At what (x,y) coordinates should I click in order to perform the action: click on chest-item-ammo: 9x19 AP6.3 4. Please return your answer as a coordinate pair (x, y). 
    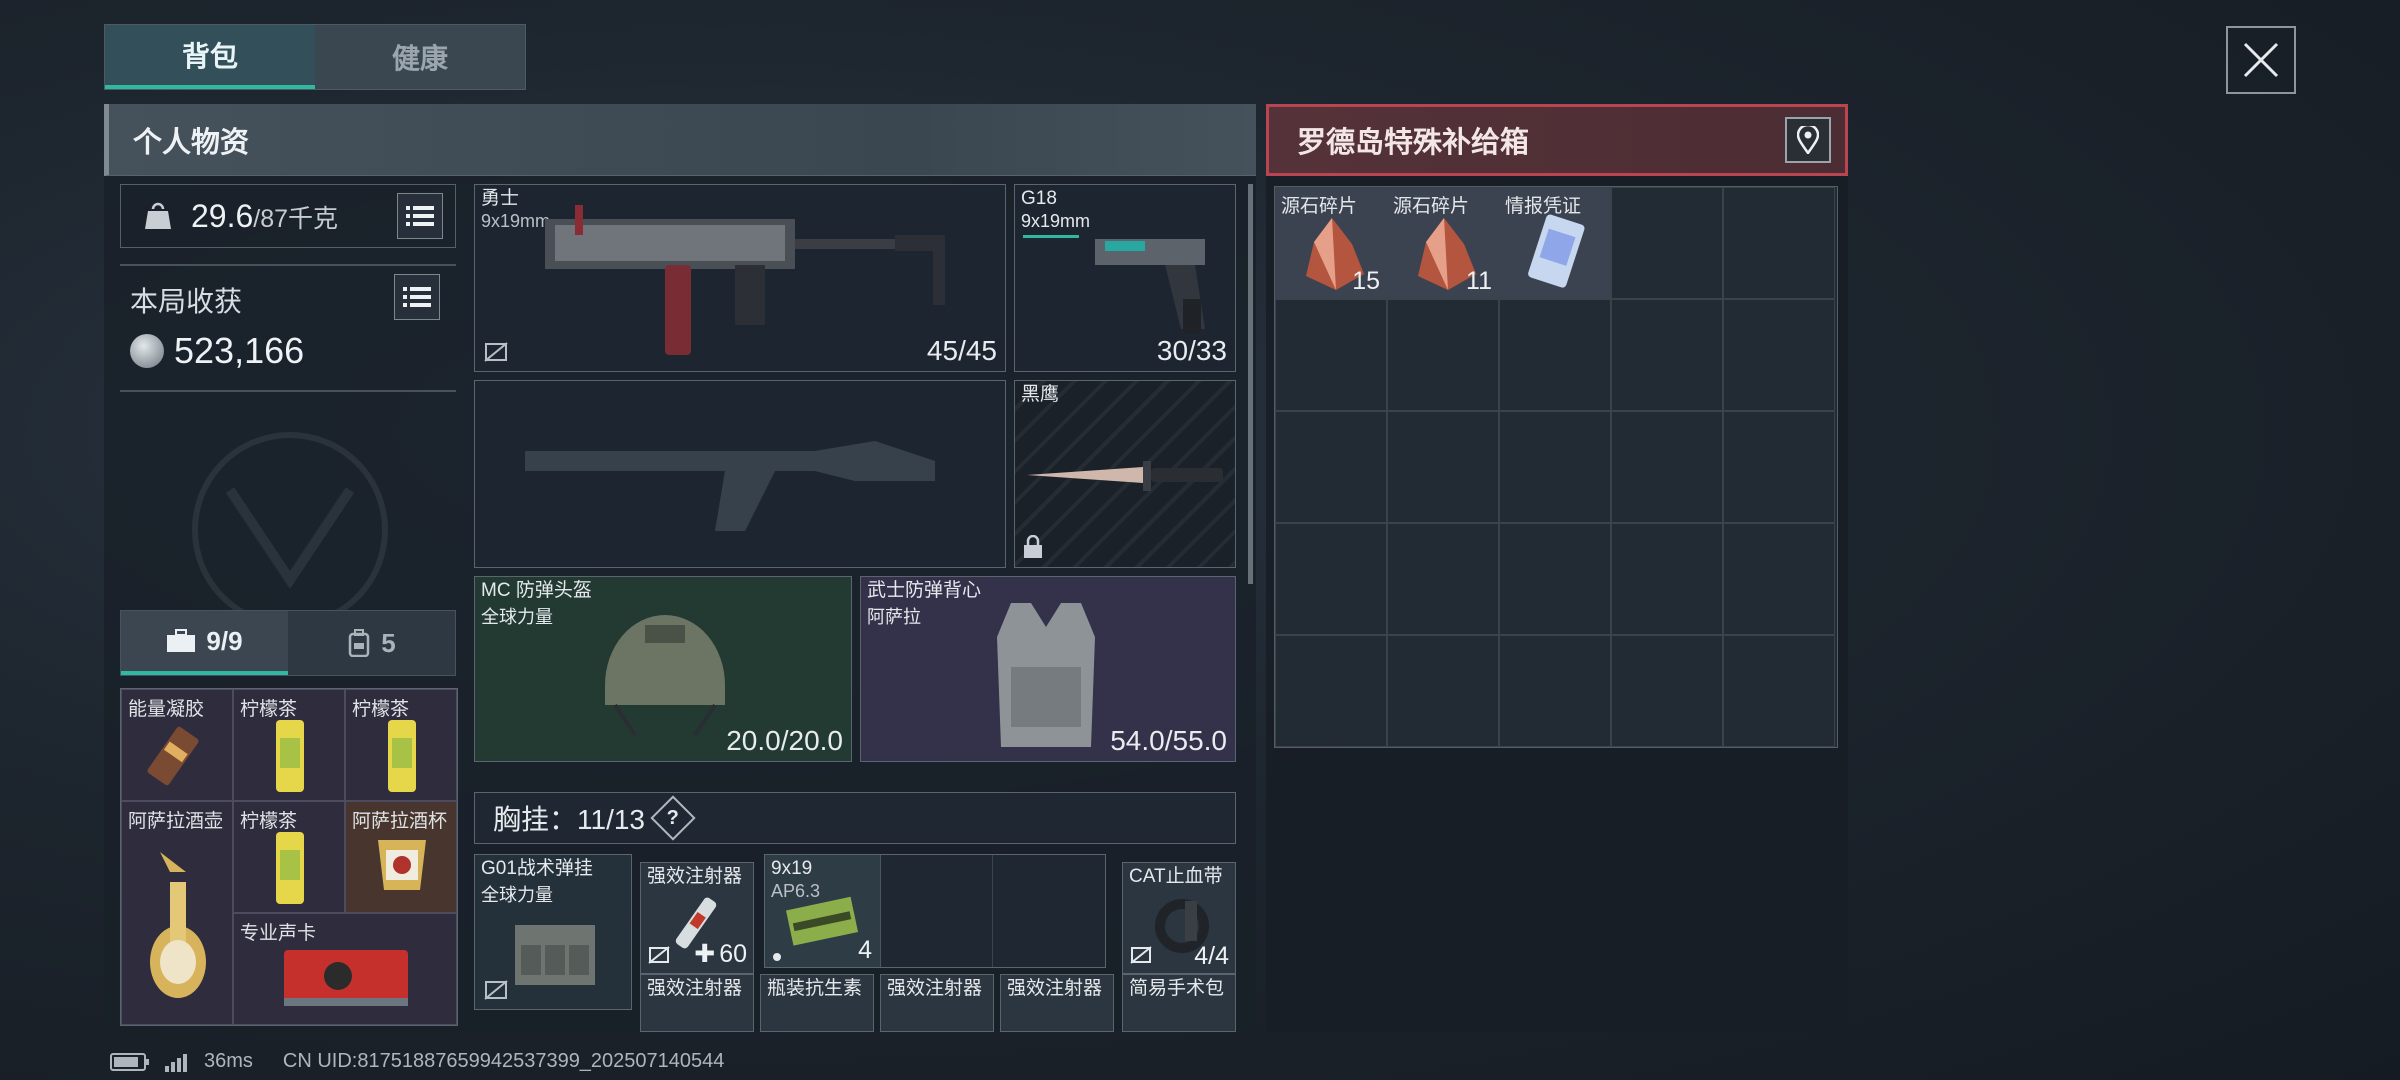
    Looking at the image, I should click on (823, 911).